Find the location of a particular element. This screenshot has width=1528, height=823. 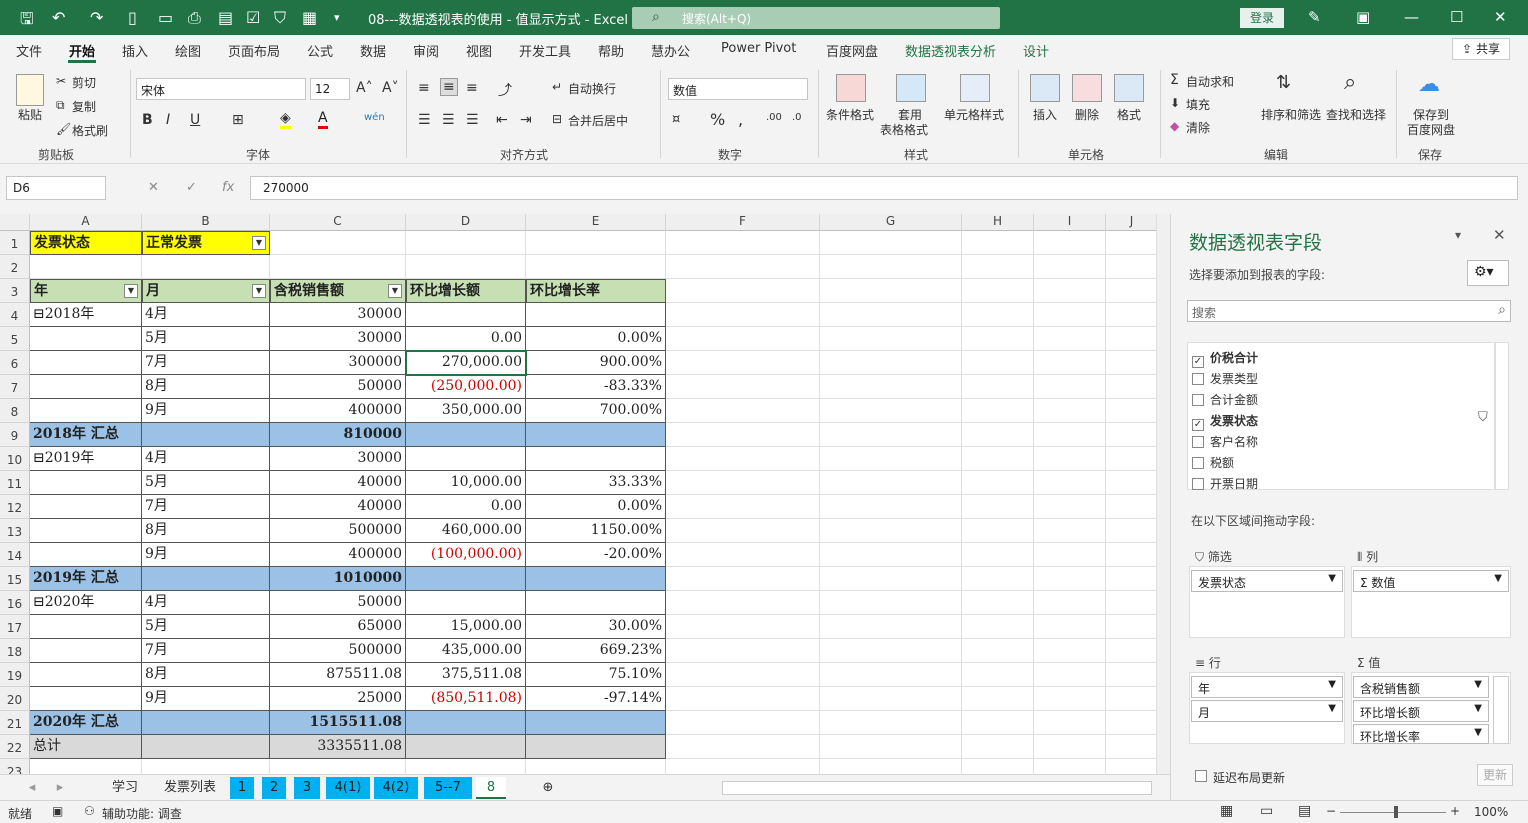

sheet-tab: 3 is located at coordinates (307, 788).